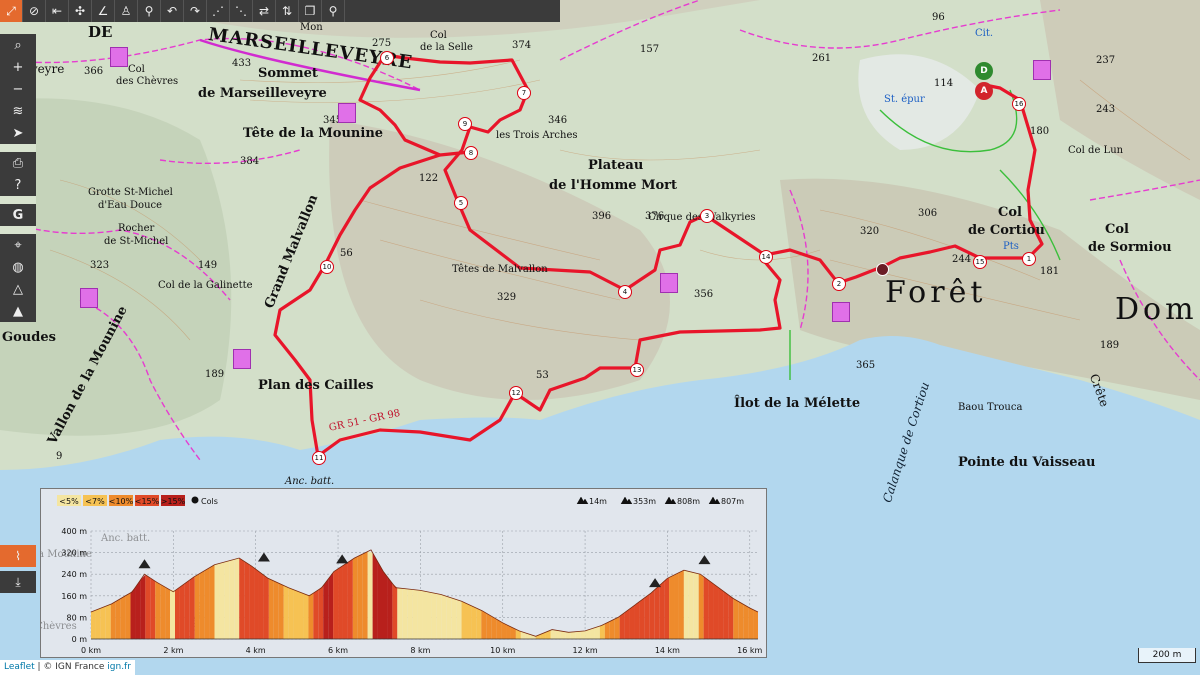 This screenshot has height=675, width=1200. I want to click on swap-icon: ⇄, so click(264, 11).